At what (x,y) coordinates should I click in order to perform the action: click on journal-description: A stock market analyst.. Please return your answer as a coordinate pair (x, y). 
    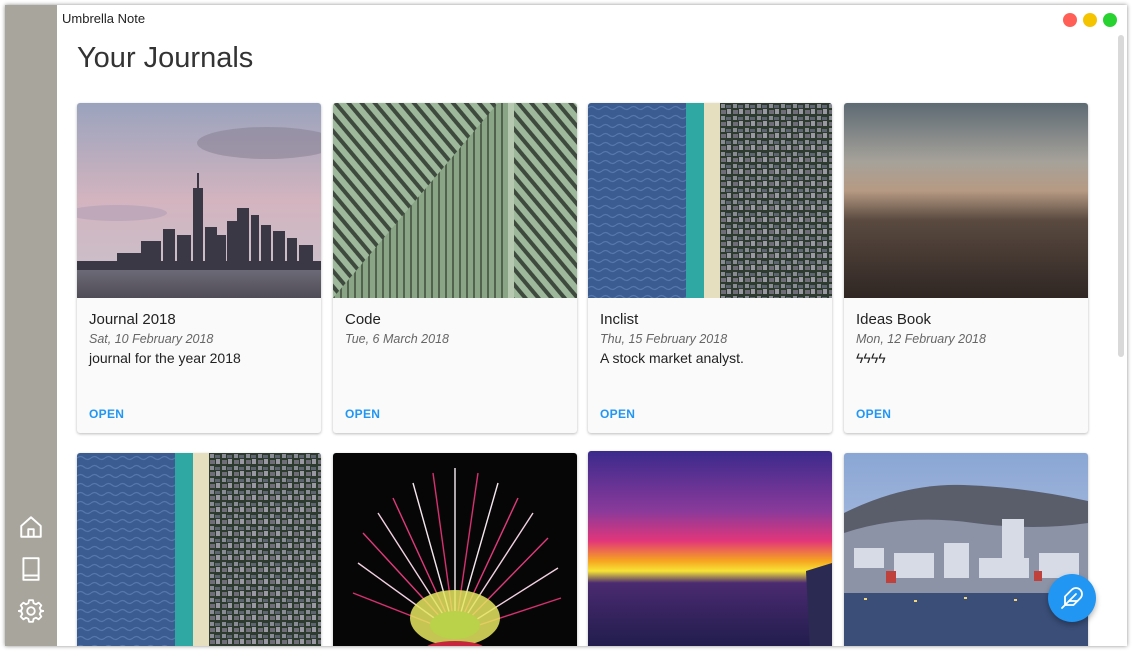
    Looking at the image, I should click on (672, 358).